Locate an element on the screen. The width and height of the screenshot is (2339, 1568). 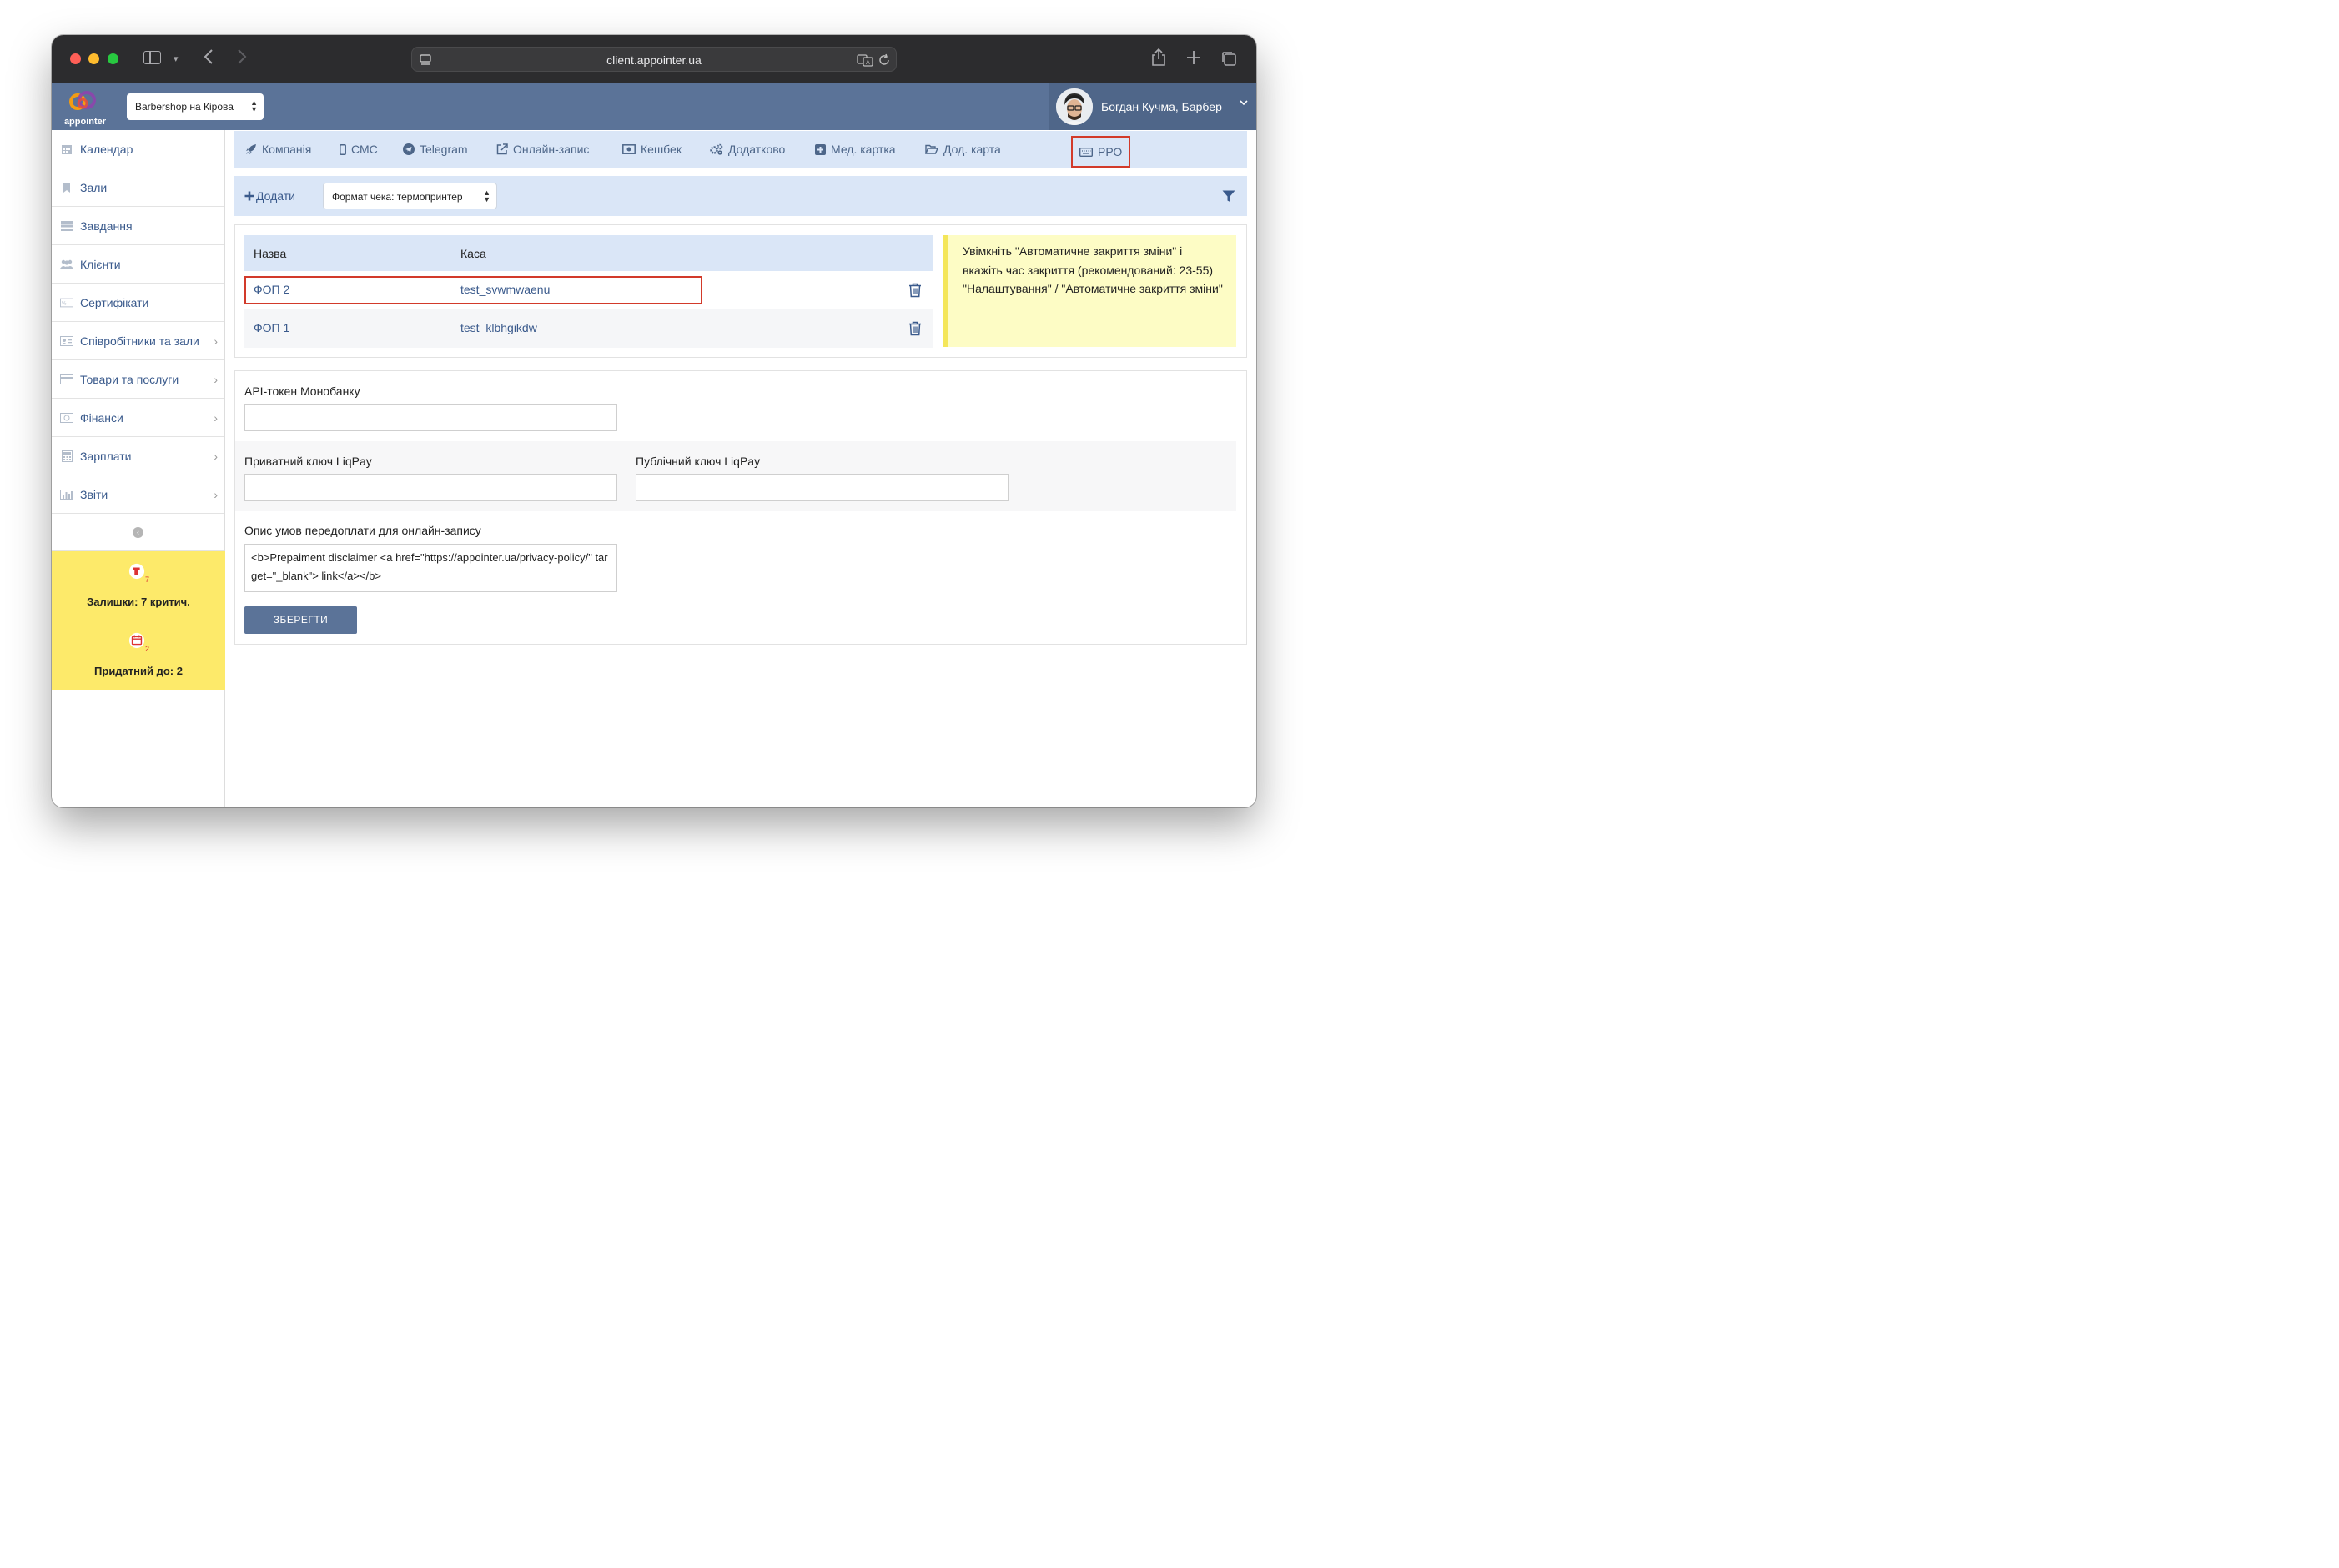
liqpay-private-key-label: Приватний ключ LiqPay is located at coordinates (308, 462).